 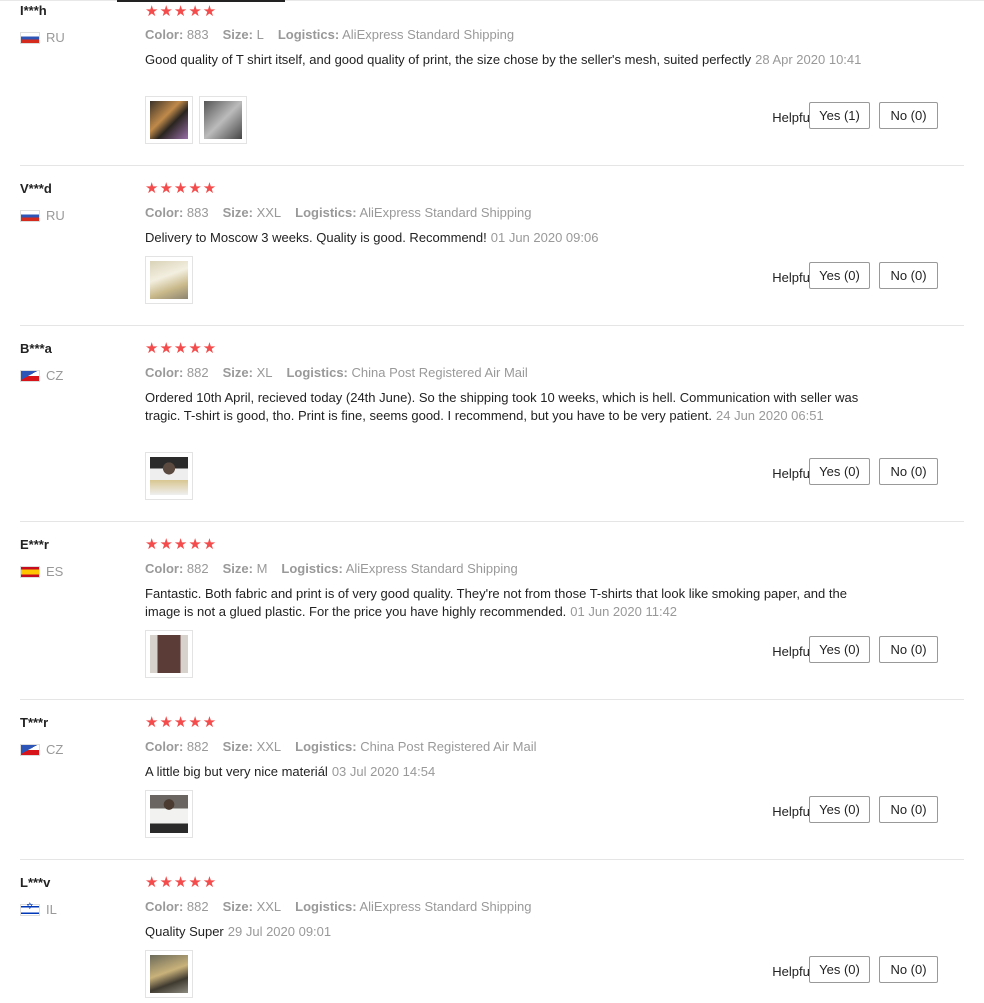 What do you see at coordinates (808, 59) in the screenshot?
I see `review-date: 28 Apr 2020 10:41` at bounding box center [808, 59].